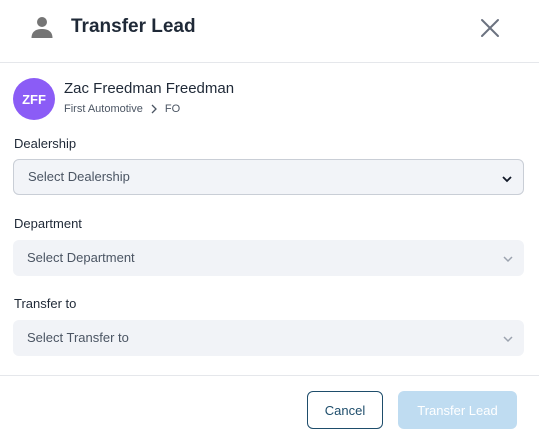  Describe the element at coordinates (172, 109) in the screenshot. I see `breadcrumb-item-code: FO` at that location.